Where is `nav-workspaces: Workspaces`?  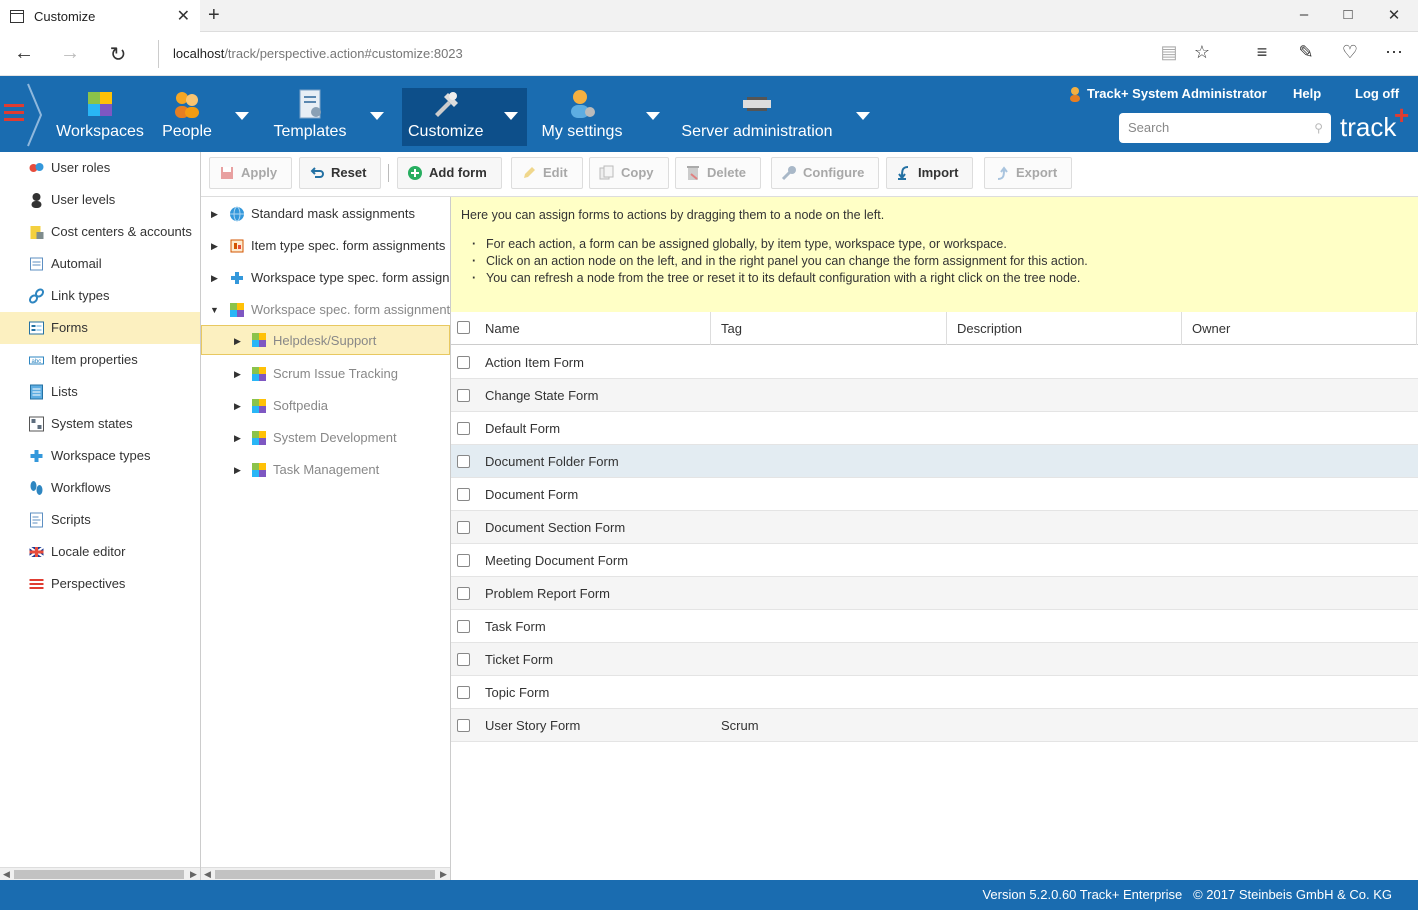 nav-workspaces: Workspaces is located at coordinates (100, 117).